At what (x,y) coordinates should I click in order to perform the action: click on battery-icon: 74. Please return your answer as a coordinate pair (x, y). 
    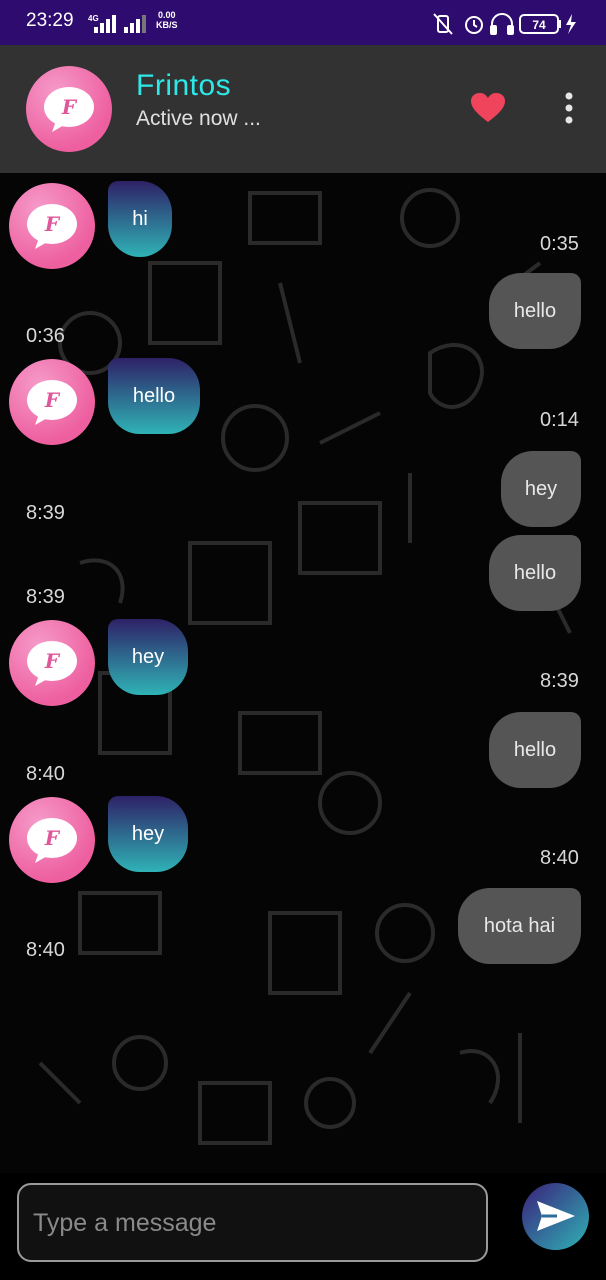
    Looking at the image, I should click on (540, 24).